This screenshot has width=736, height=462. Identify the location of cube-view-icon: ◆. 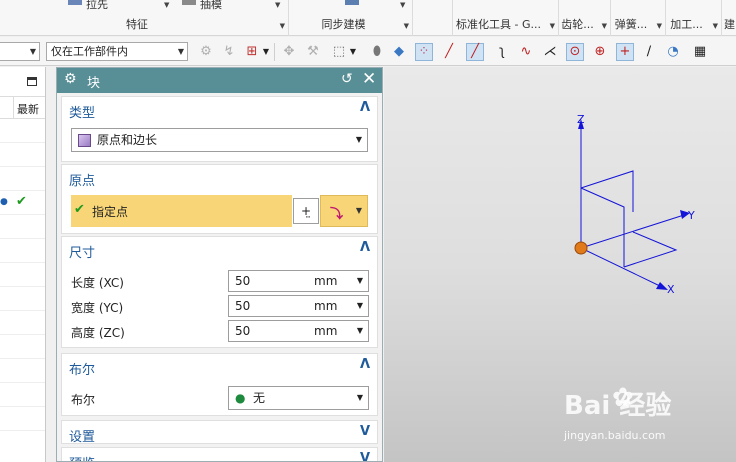
(399, 52).